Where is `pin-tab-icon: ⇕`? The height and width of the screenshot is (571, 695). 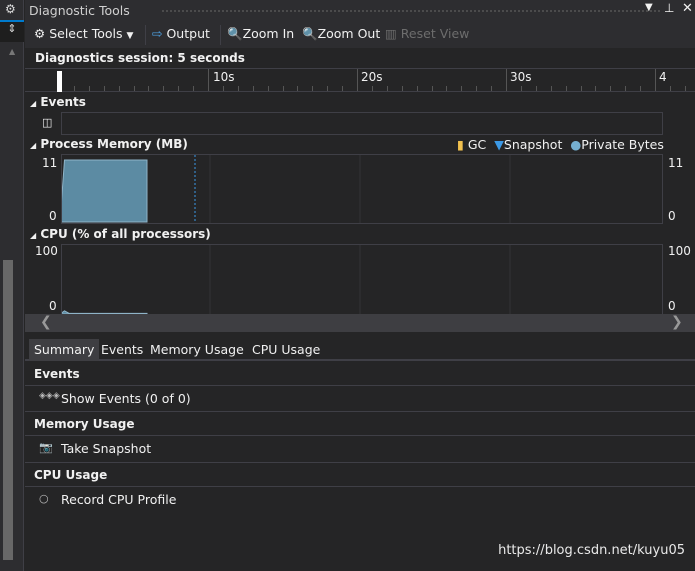
pin-tab-icon: ⇕ is located at coordinates (12, 31).